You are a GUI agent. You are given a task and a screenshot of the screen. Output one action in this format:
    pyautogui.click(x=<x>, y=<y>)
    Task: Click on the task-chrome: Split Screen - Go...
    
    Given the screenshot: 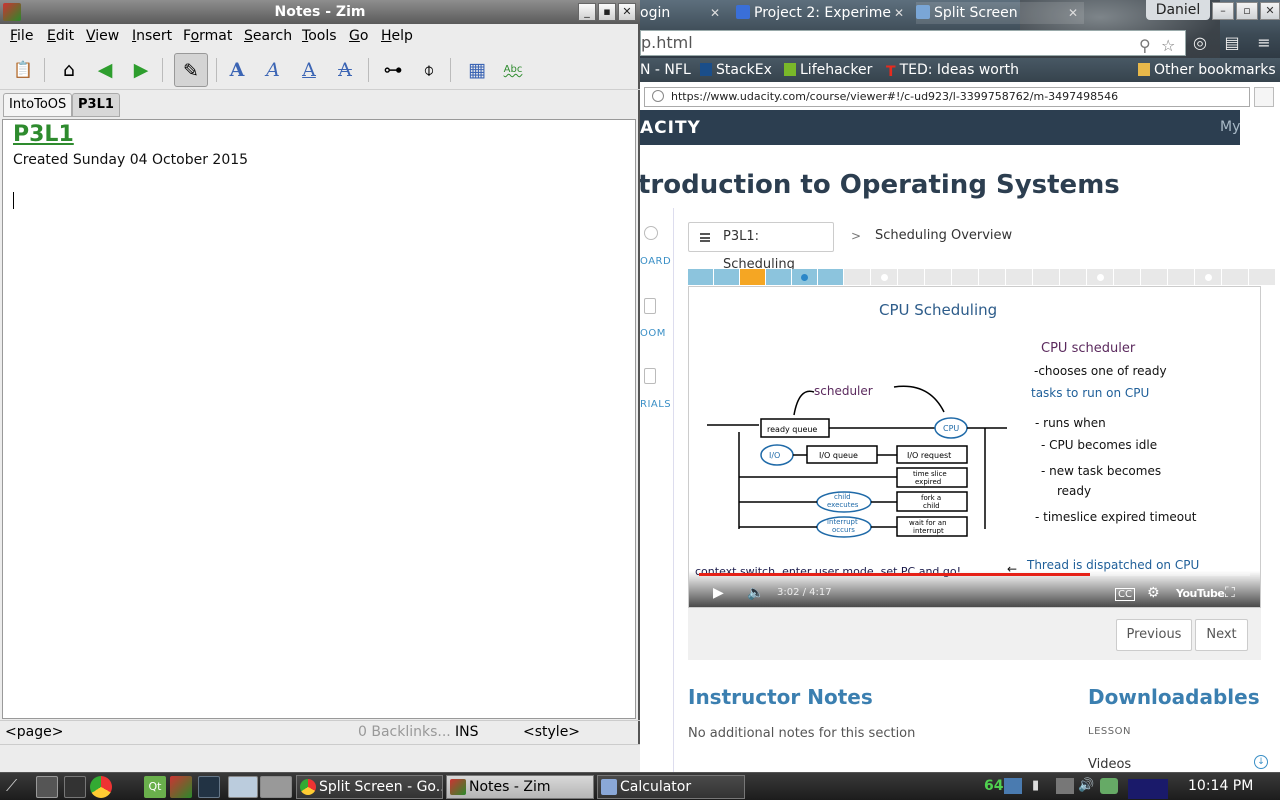 What is the action you would take?
    pyautogui.click(x=369, y=787)
    